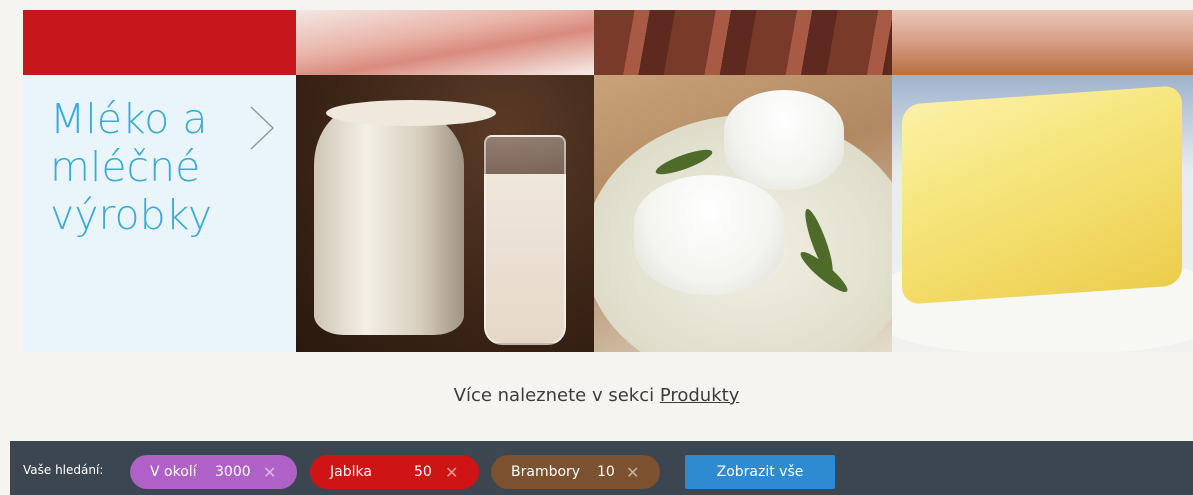 The image size is (1193, 495). I want to click on red-banner-tile, so click(159, 42).